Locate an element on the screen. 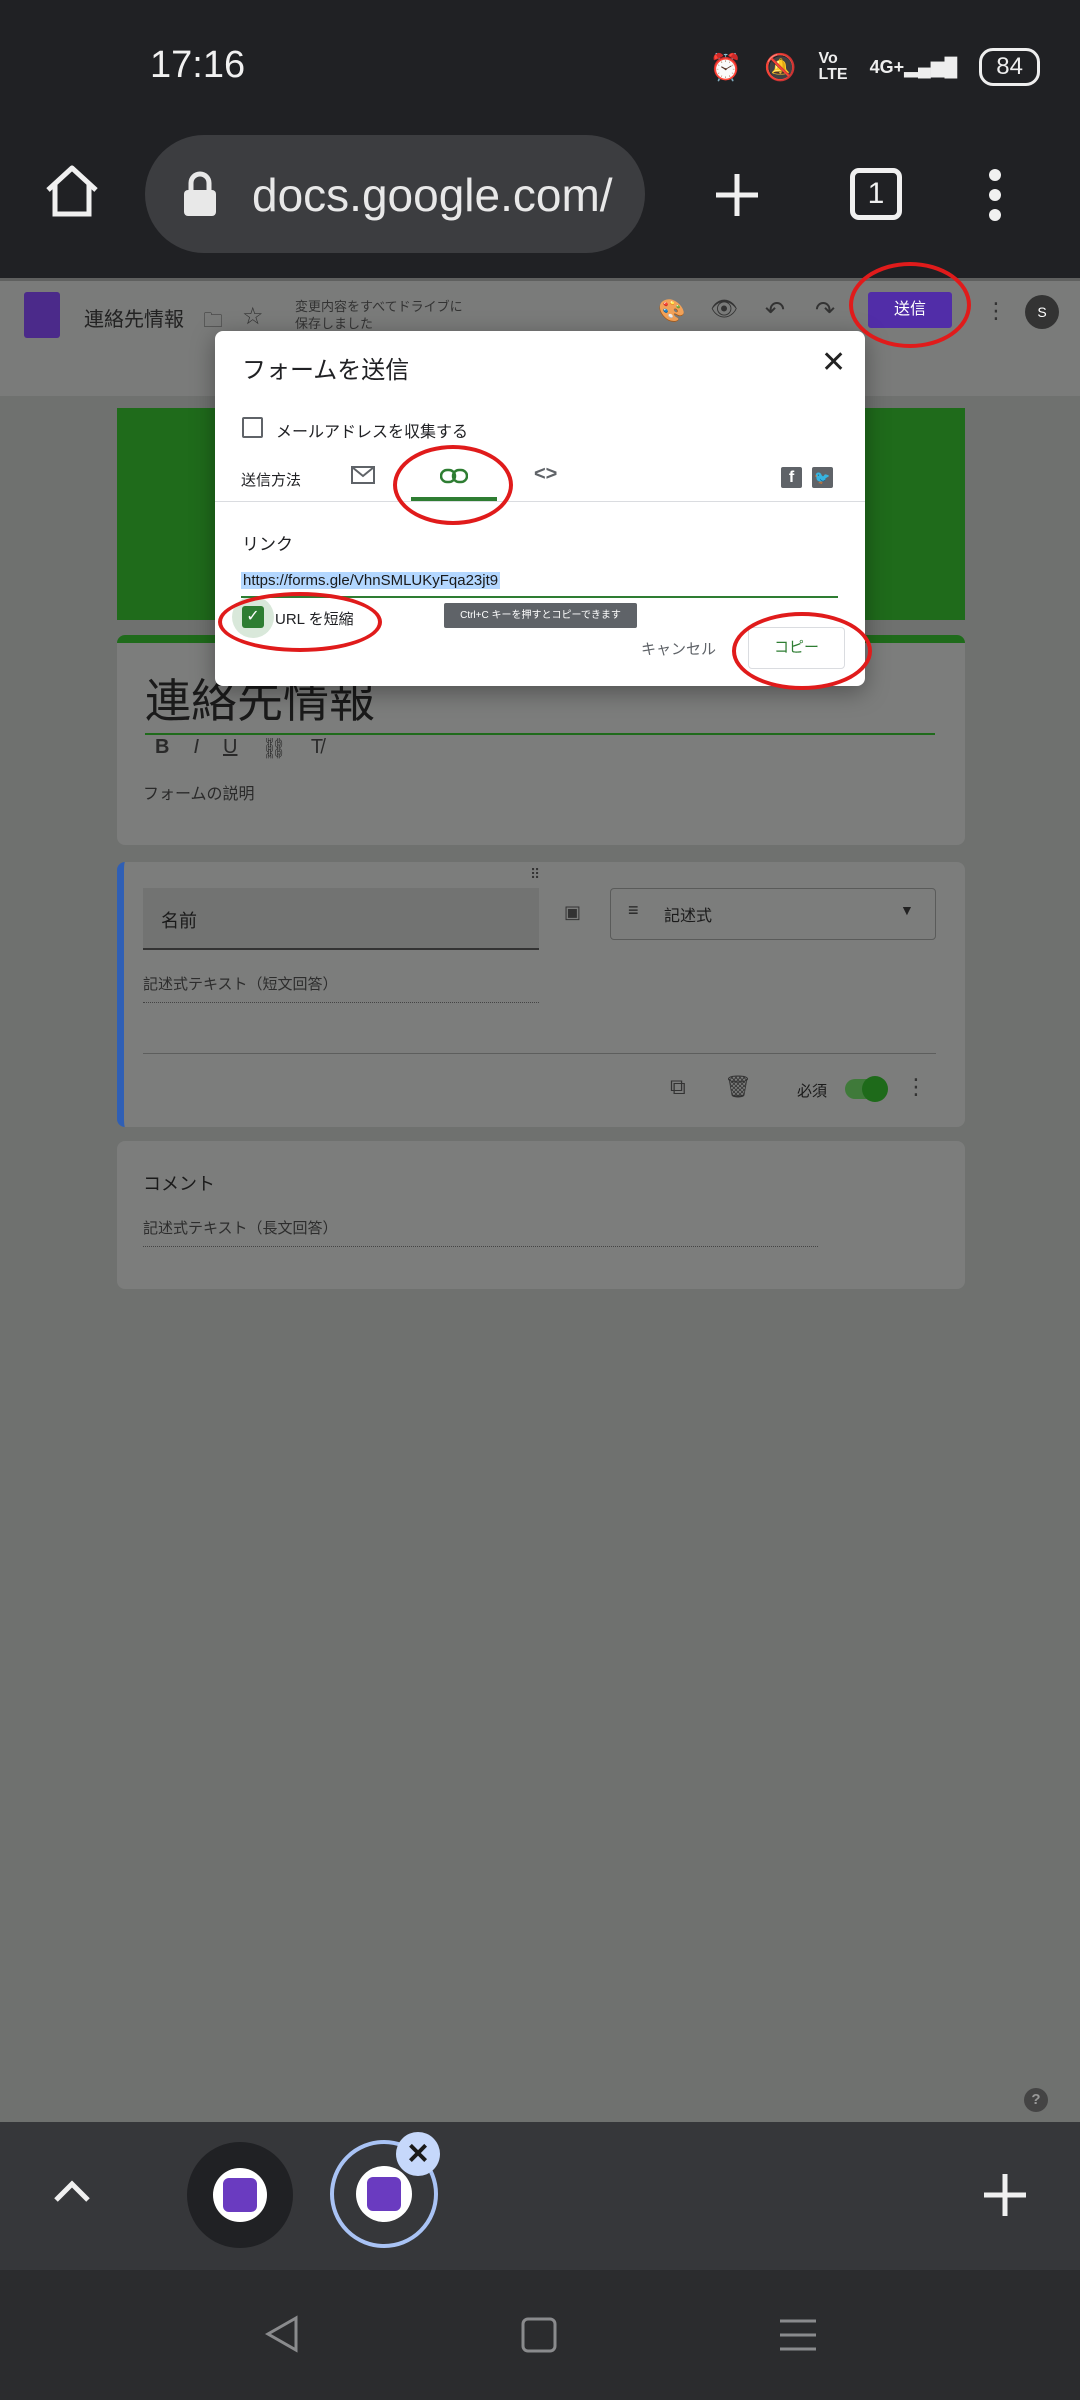  annotation-circle-send is located at coordinates (910, 305).